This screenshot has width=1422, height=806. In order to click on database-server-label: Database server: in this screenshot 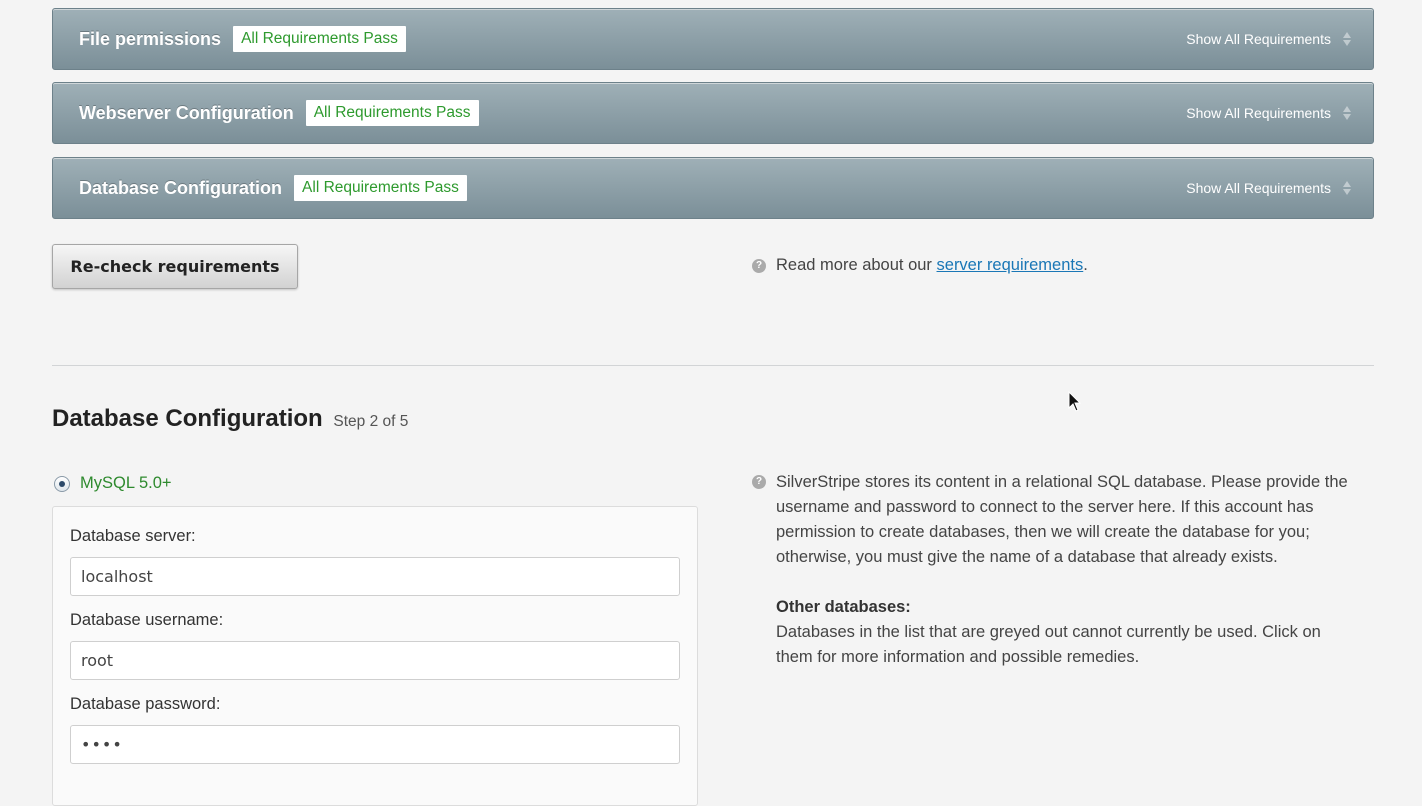, I will do `click(133, 536)`.